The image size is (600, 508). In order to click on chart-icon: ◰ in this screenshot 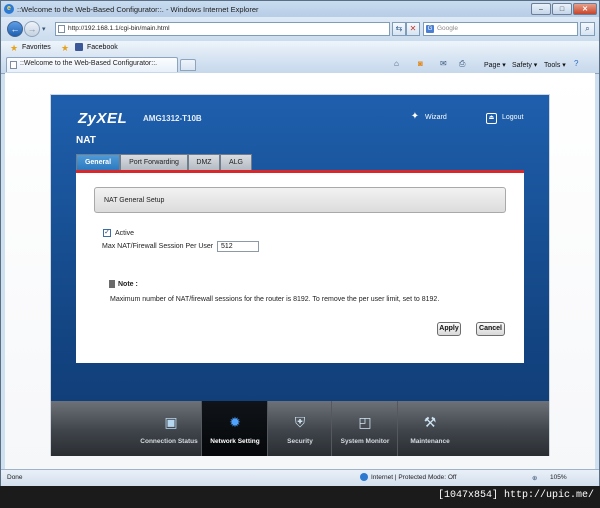, I will do `click(365, 422)`.